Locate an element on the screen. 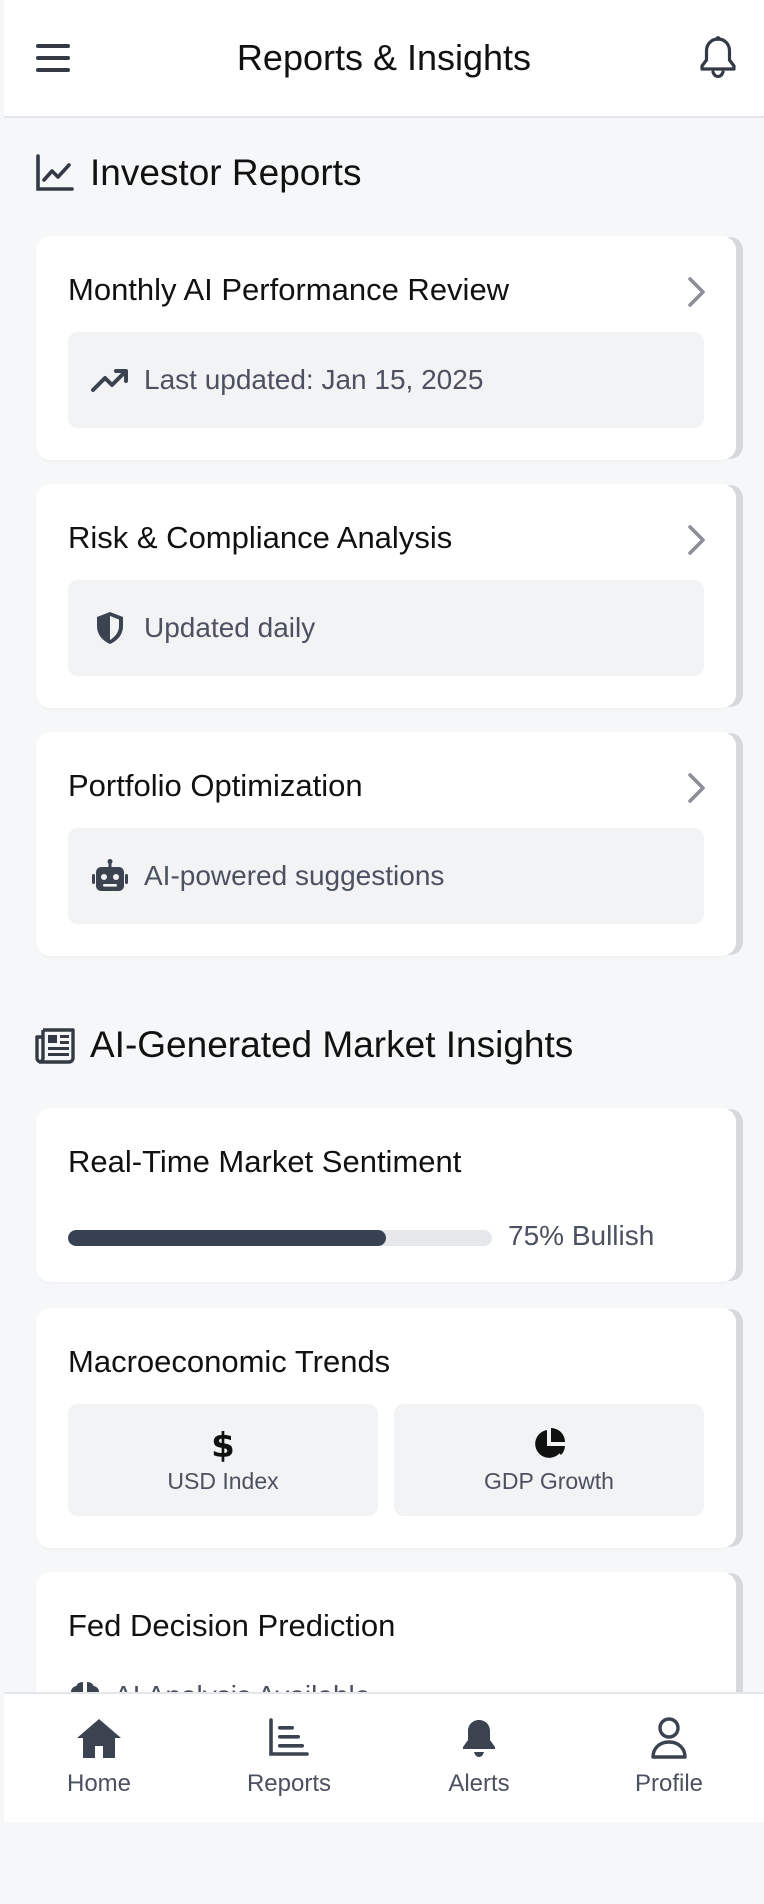 This screenshot has width=764, height=1904. card-meta-text: Last updated: Jan 15, 2025 is located at coordinates (314, 379).